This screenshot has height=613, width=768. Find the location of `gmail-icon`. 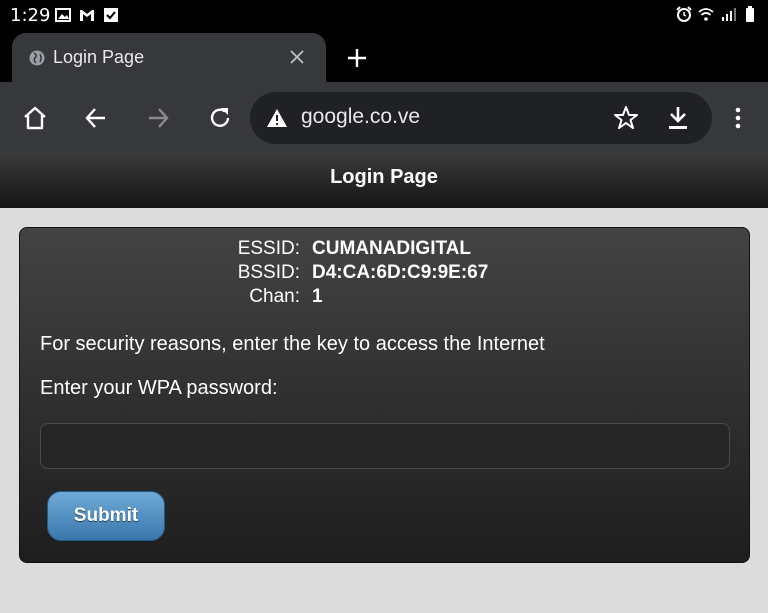

gmail-icon is located at coordinates (87, 15).